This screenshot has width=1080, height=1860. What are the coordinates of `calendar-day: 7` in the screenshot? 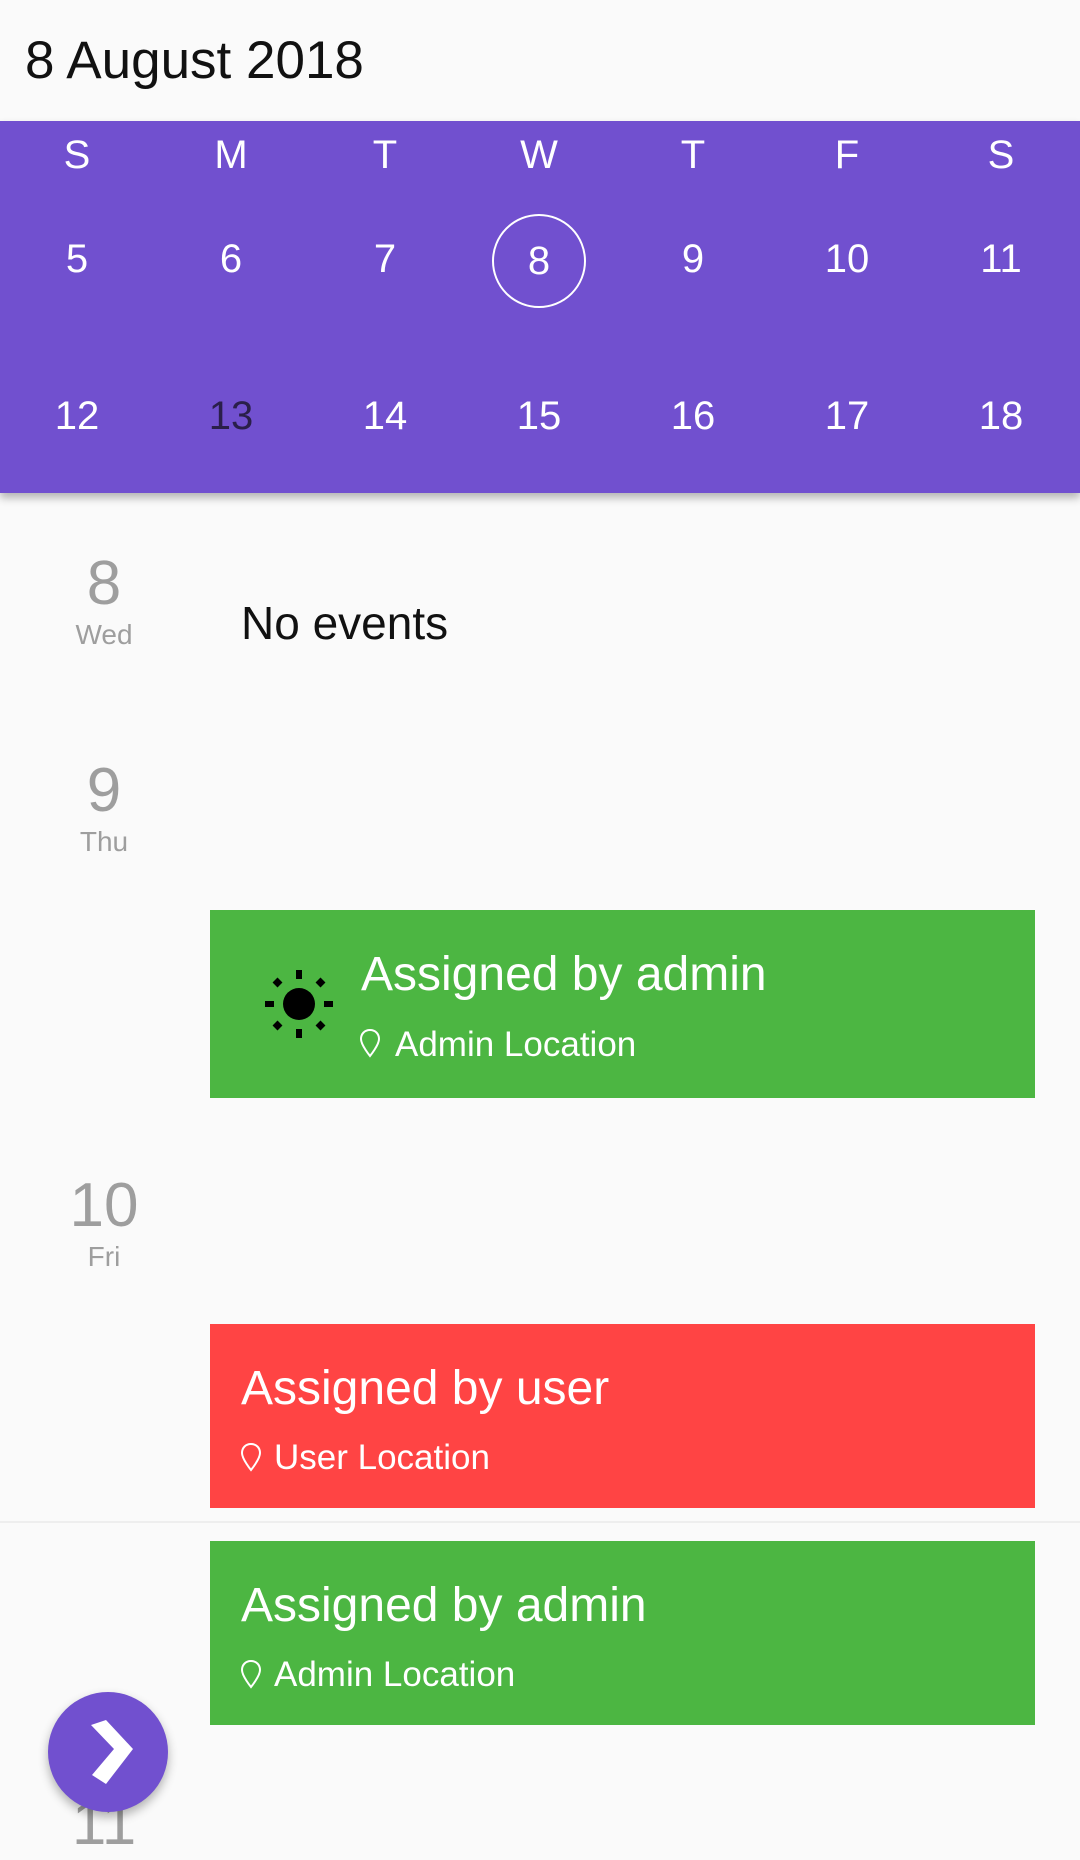 It's located at (385, 259).